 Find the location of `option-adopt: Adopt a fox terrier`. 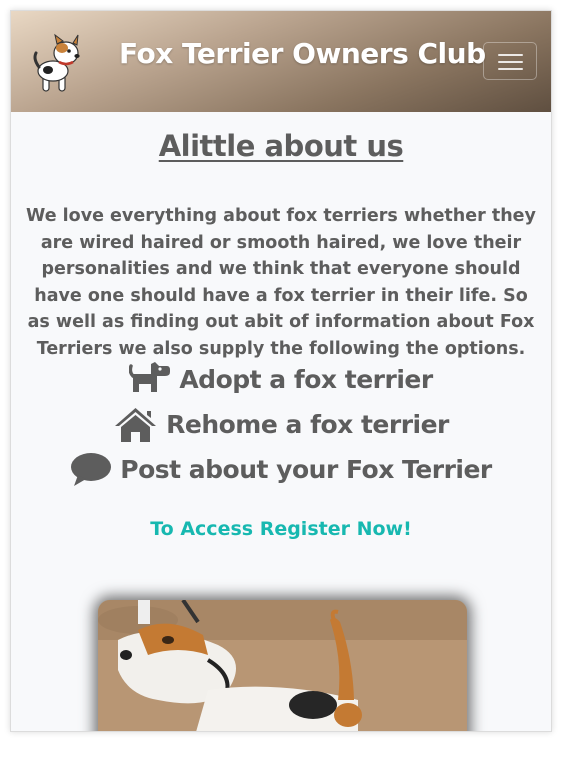

option-adopt: Adopt a fox terrier is located at coordinates (281, 379).